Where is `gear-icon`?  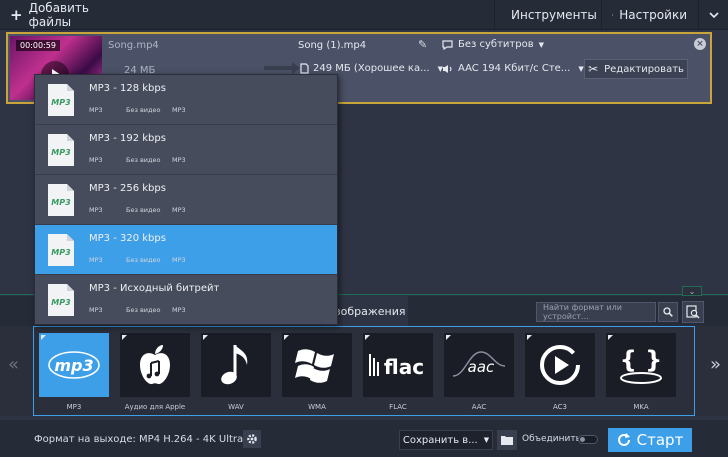 gear-icon is located at coordinates (252, 439).